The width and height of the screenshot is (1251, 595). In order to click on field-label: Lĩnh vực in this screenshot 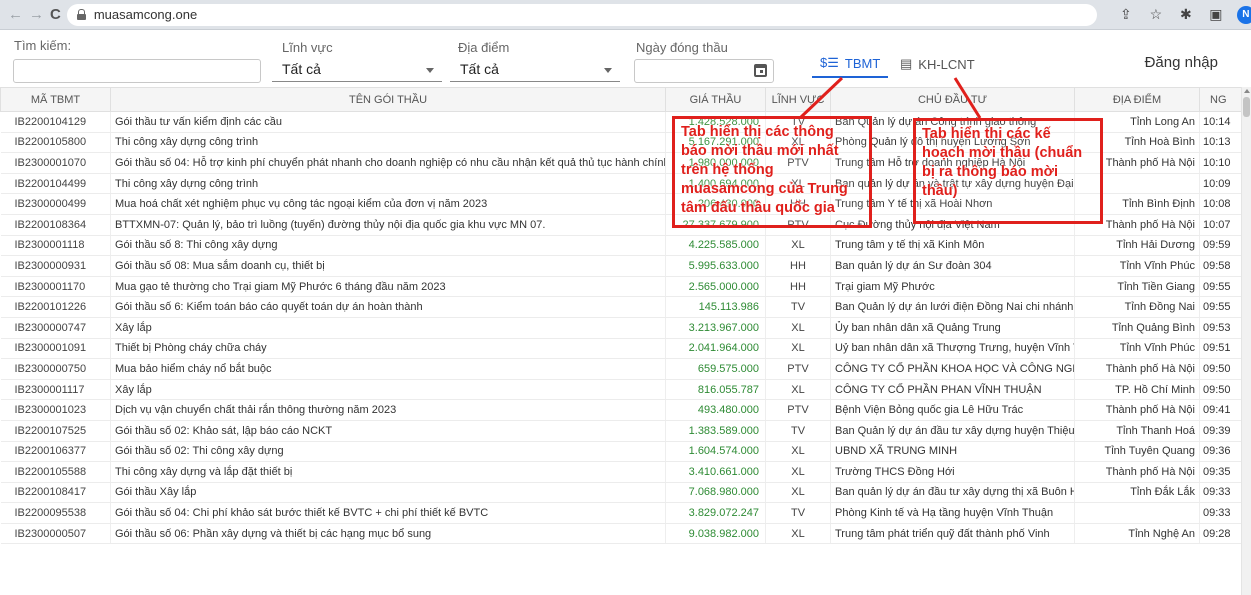, I will do `click(307, 47)`.